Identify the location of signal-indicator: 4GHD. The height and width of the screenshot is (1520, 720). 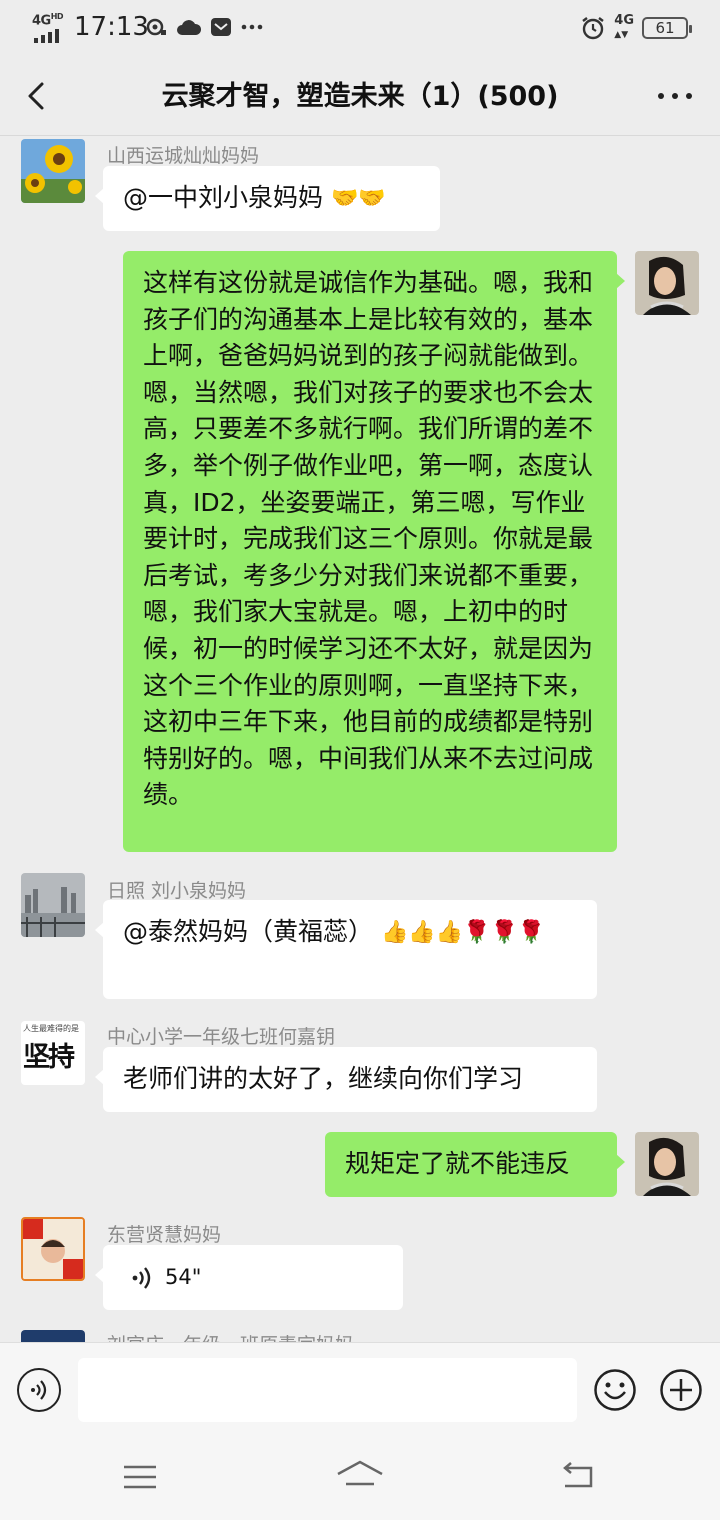
(51, 27).